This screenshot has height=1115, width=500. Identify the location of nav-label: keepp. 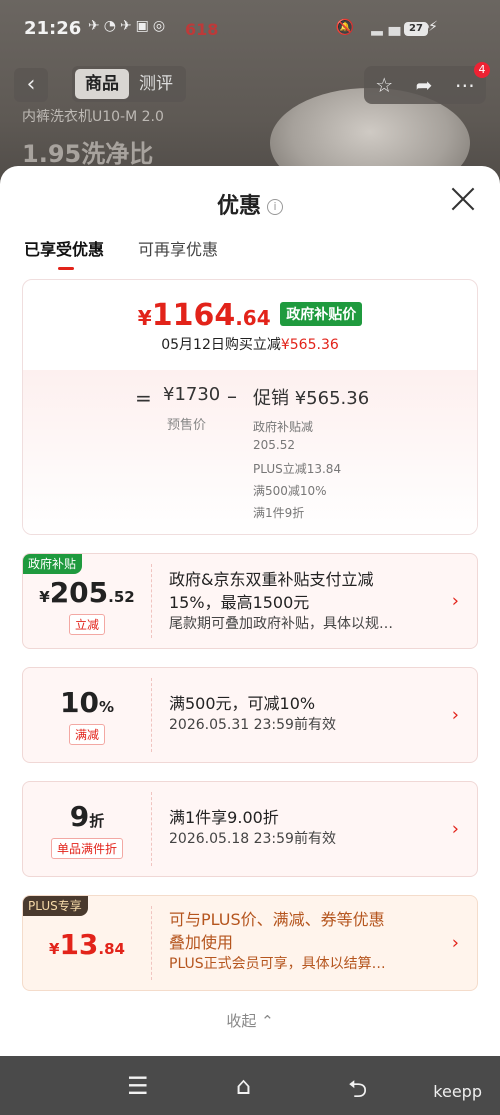
(457, 1091).